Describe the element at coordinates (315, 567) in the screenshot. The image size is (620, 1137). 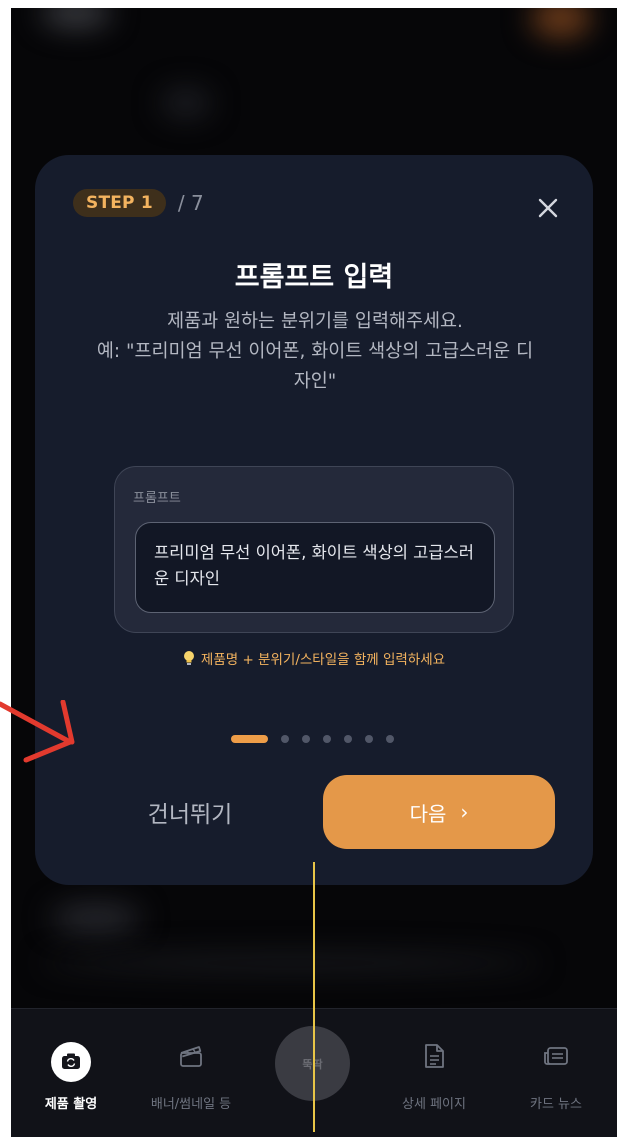
I see `prompt-input: 프리미엄 무선 이어폰, 화이트 색상의 고급스러운 디자인` at that location.